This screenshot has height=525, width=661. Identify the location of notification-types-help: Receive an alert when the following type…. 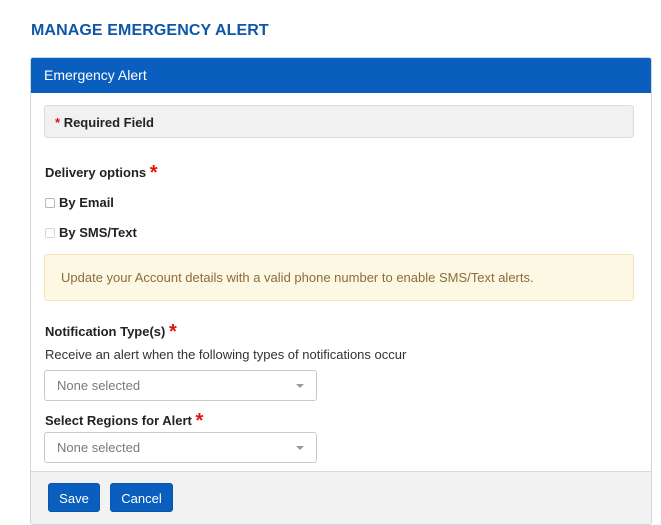
(226, 354).